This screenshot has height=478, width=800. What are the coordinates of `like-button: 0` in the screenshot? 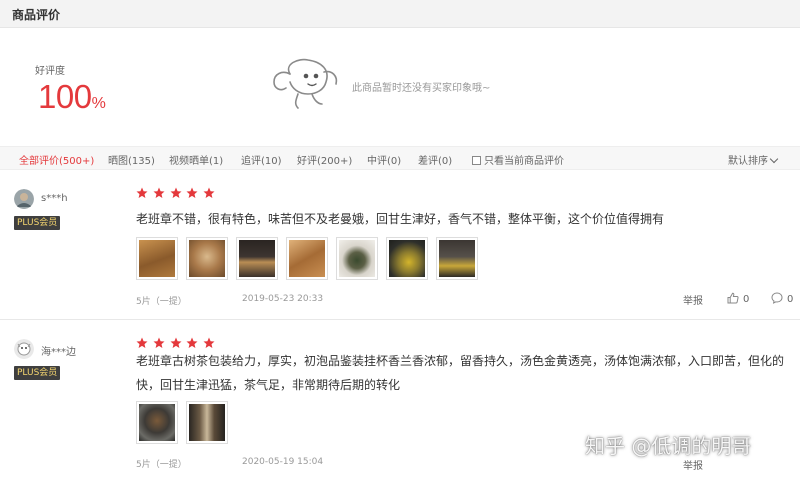 It's located at (738, 298).